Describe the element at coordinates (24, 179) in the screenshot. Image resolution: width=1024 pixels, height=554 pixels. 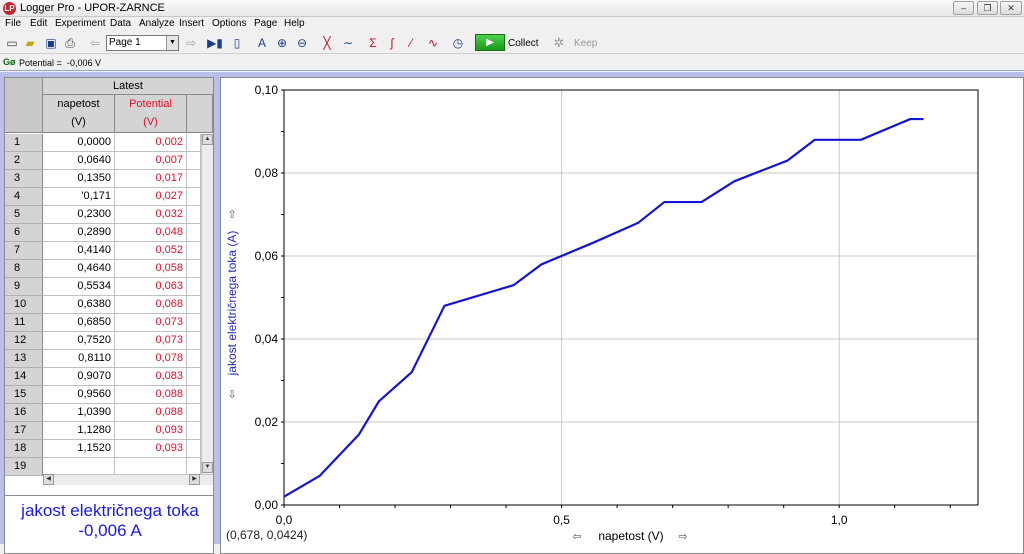
I see `row-number: 3` at that location.